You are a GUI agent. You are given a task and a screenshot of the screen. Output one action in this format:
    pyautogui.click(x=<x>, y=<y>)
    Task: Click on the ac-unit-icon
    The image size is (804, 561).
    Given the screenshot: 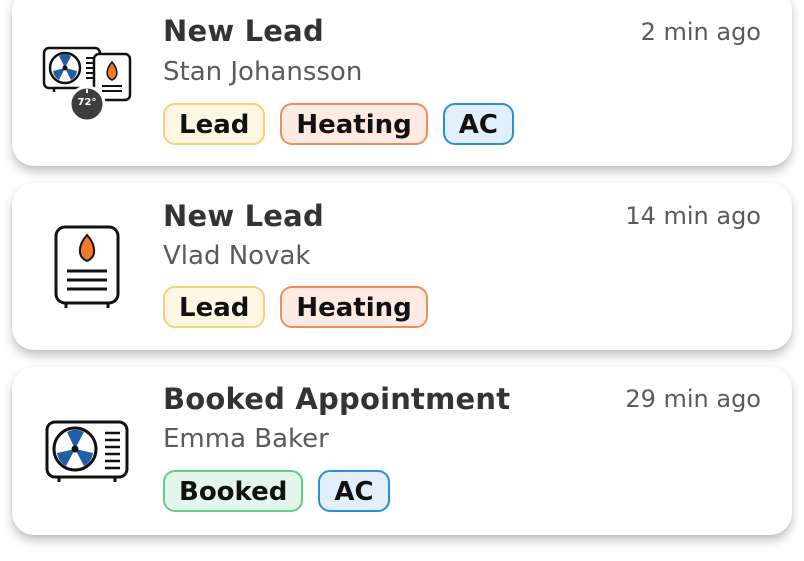 What is the action you would take?
    pyautogui.click(x=88, y=452)
    